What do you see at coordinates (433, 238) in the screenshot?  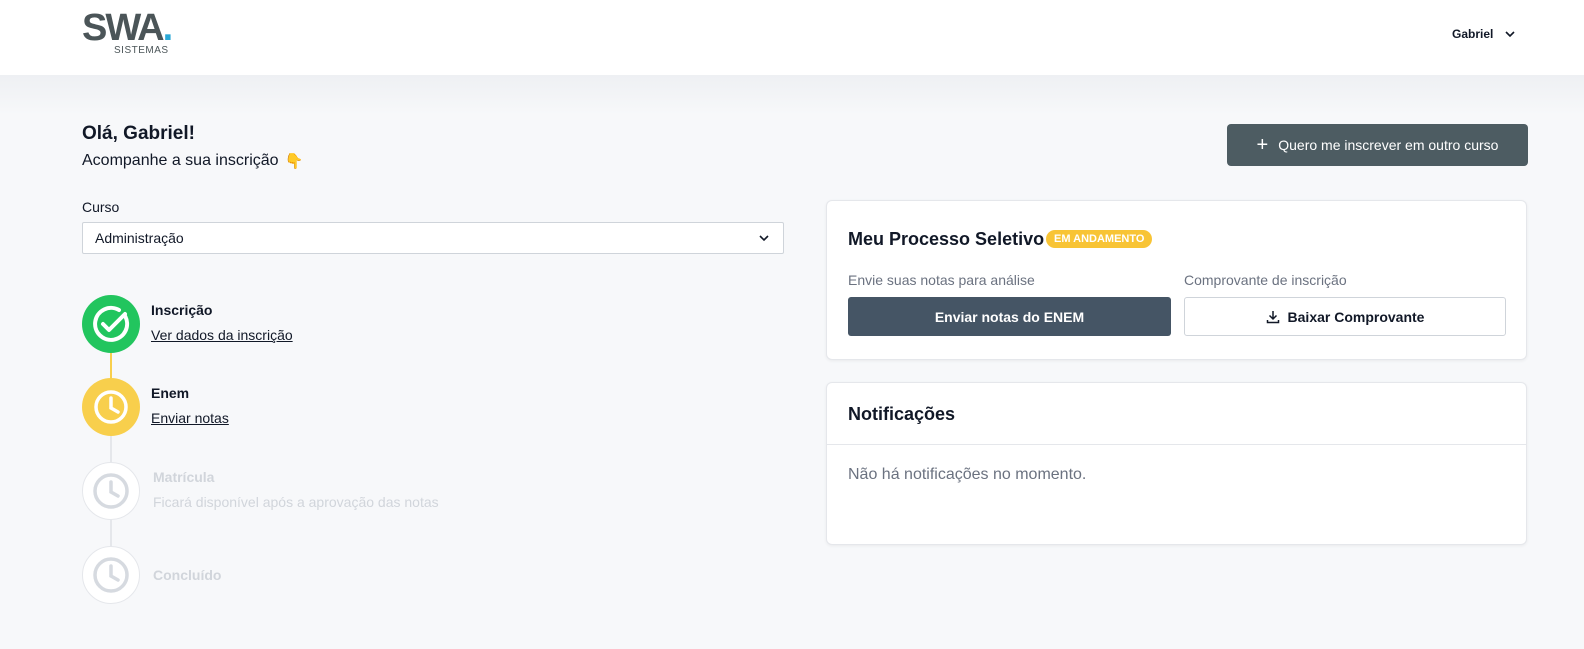 I see `course-select: Administração` at bounding box center [433, 238].